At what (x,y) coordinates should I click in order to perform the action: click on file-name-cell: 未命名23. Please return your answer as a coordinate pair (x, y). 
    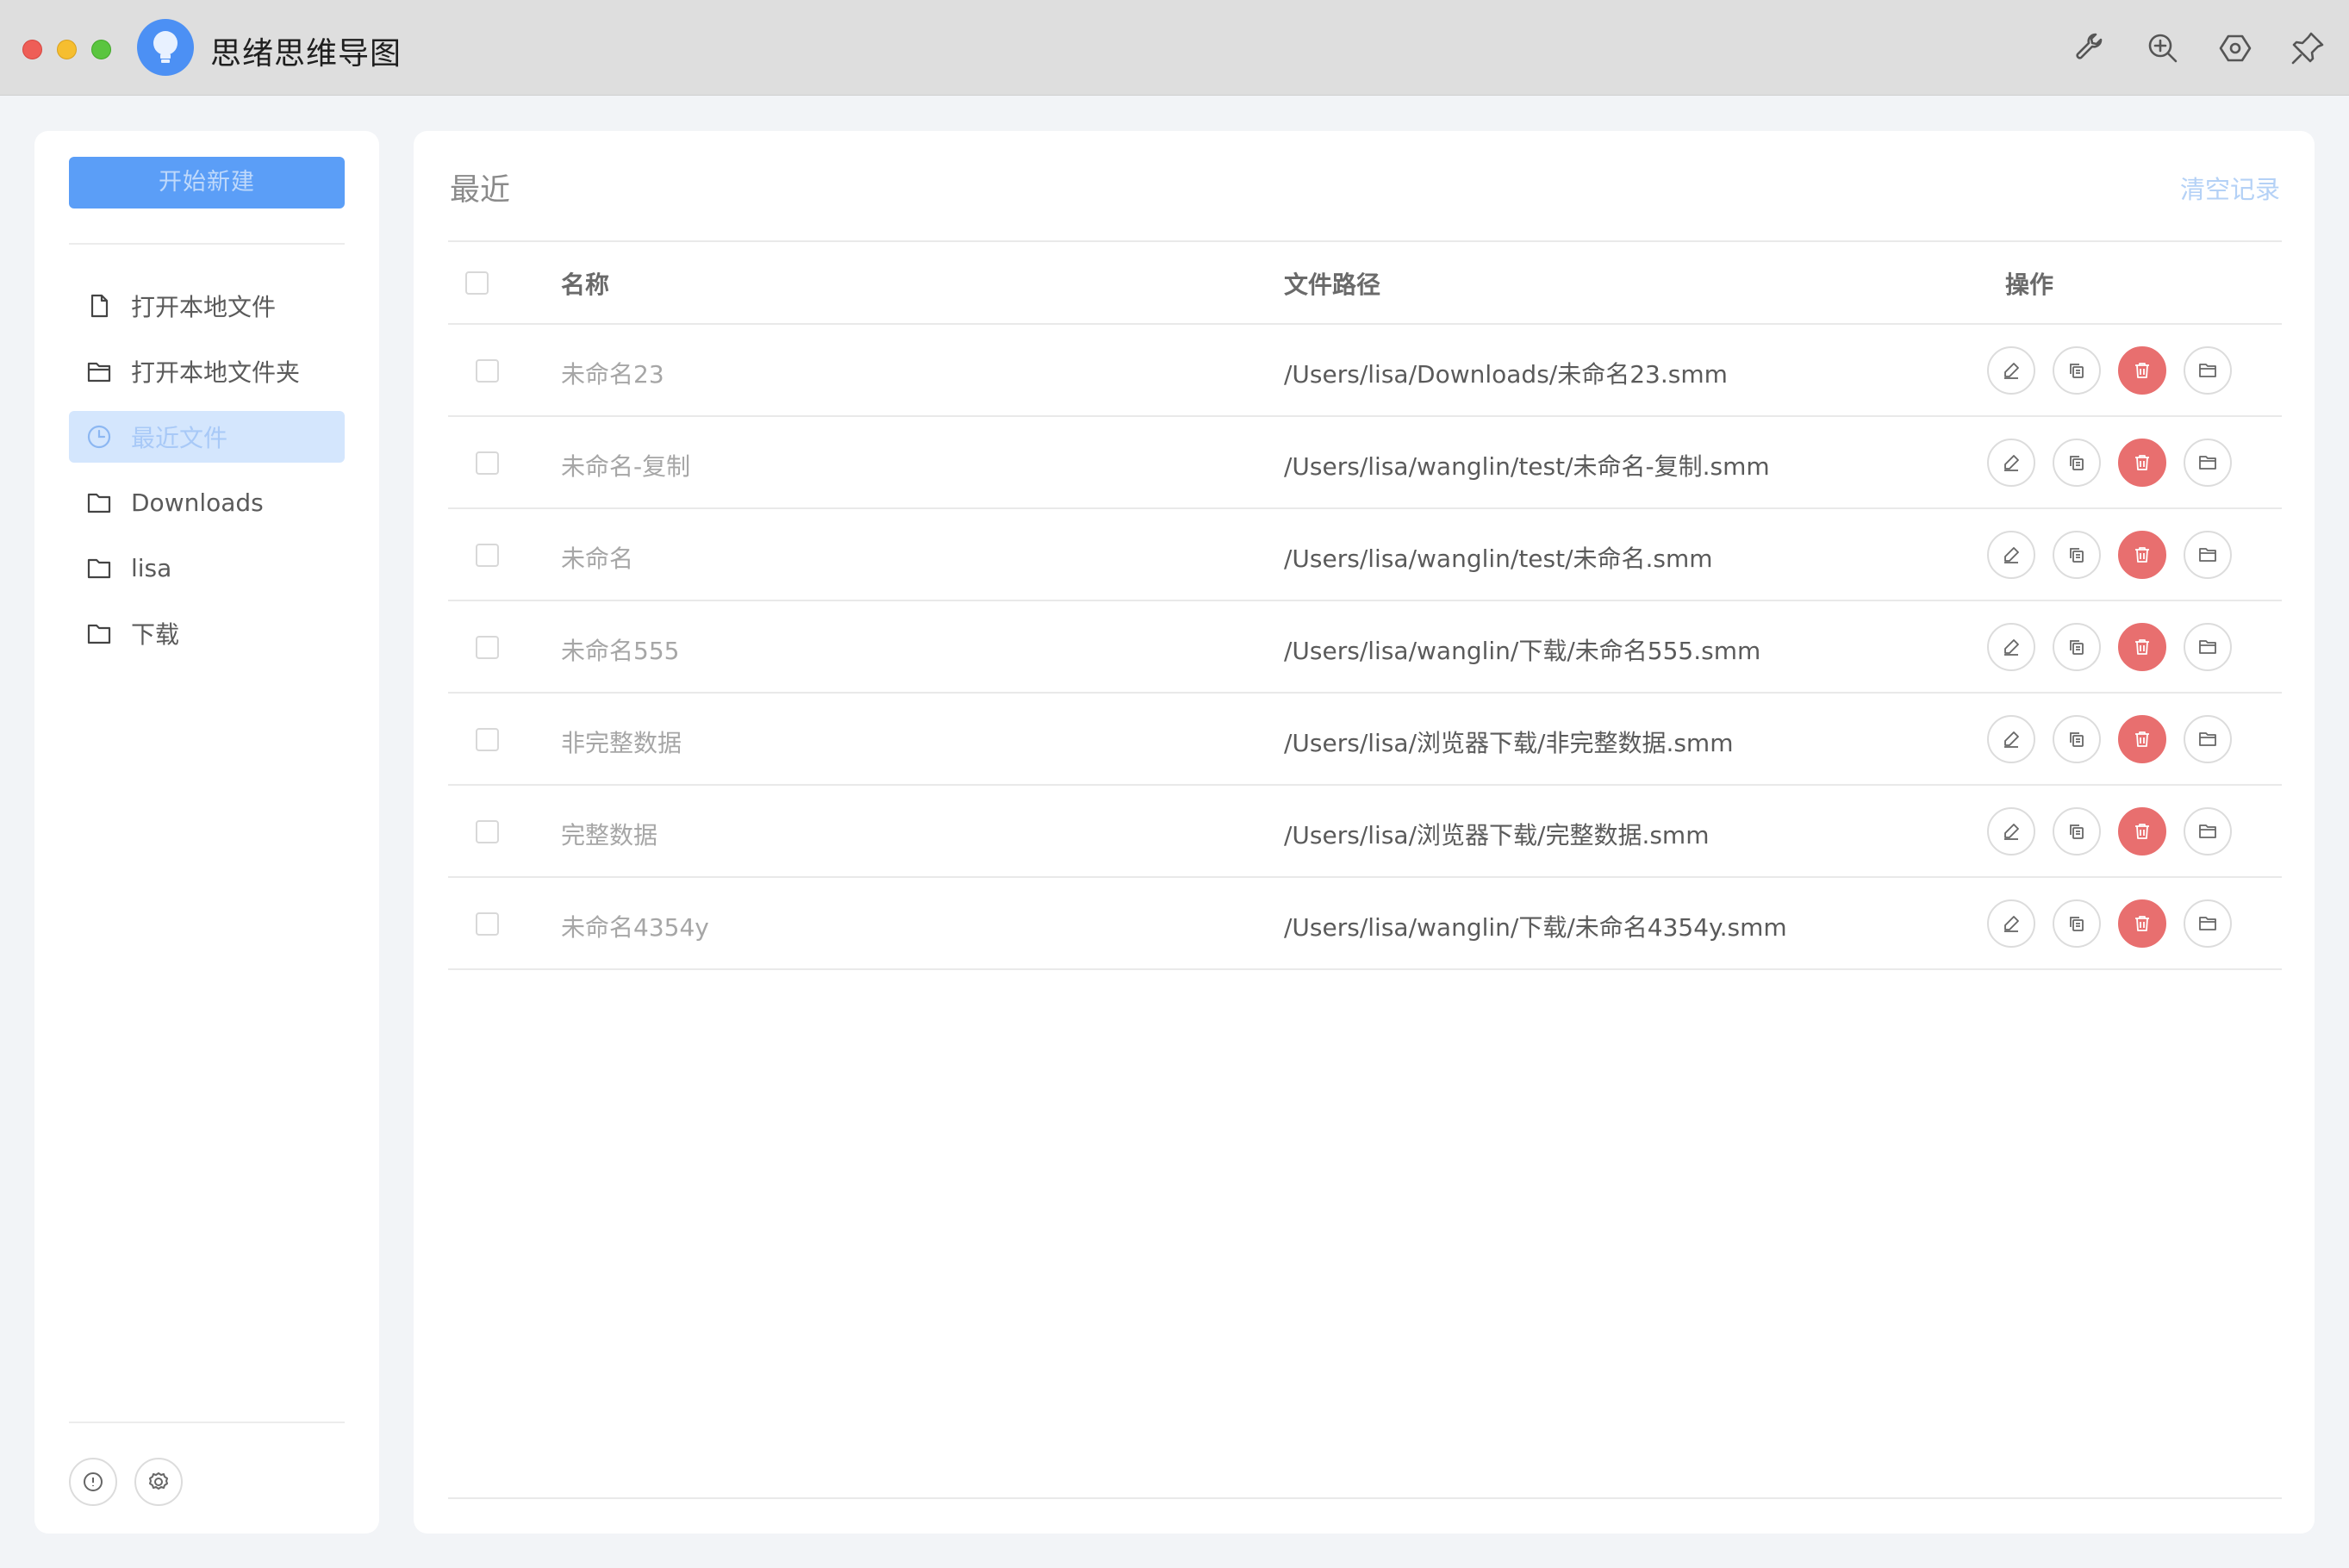
    Looking at the image, I should click on (612, 373).